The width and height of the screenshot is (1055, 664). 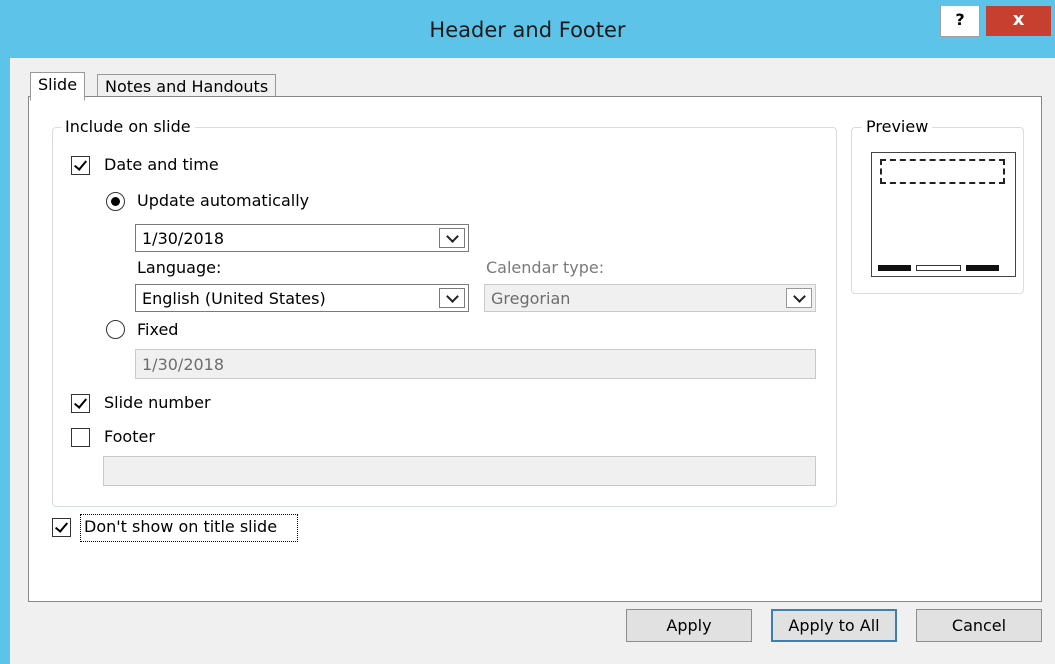 What do you see at coordinates (942, 171) in the screenshot?
I see `preview-header-placeholder` at bounding box center [942, 171].